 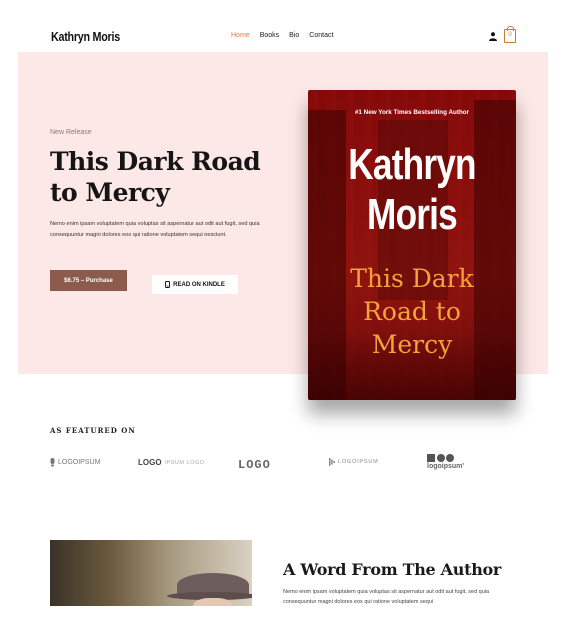 I want to click on nav-books: Books, so click(x=269, y=35).